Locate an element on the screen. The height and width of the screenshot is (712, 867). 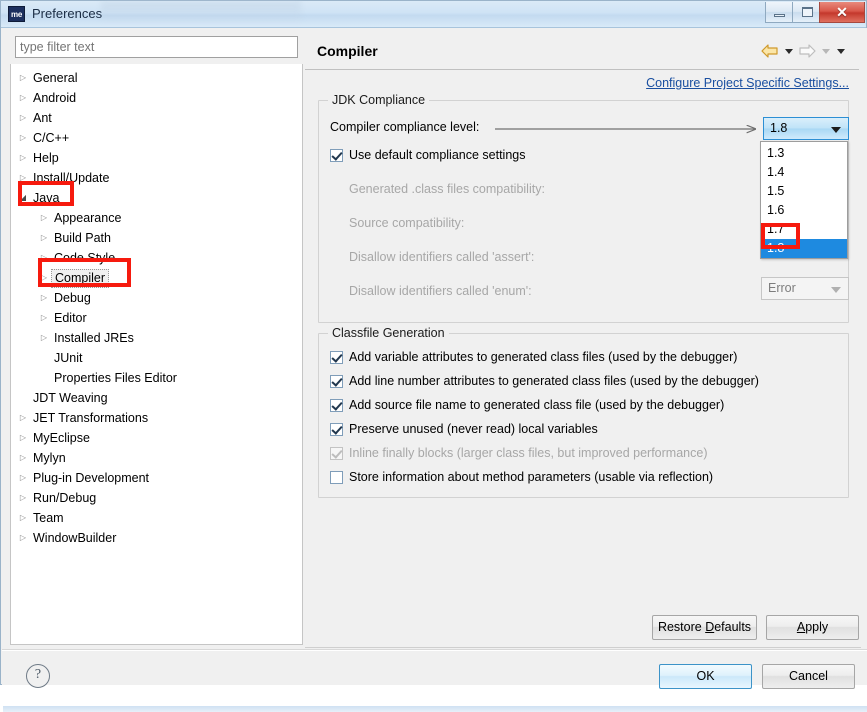
sidebar-item-team: ▷ Team is located at coordinates (156, 518).